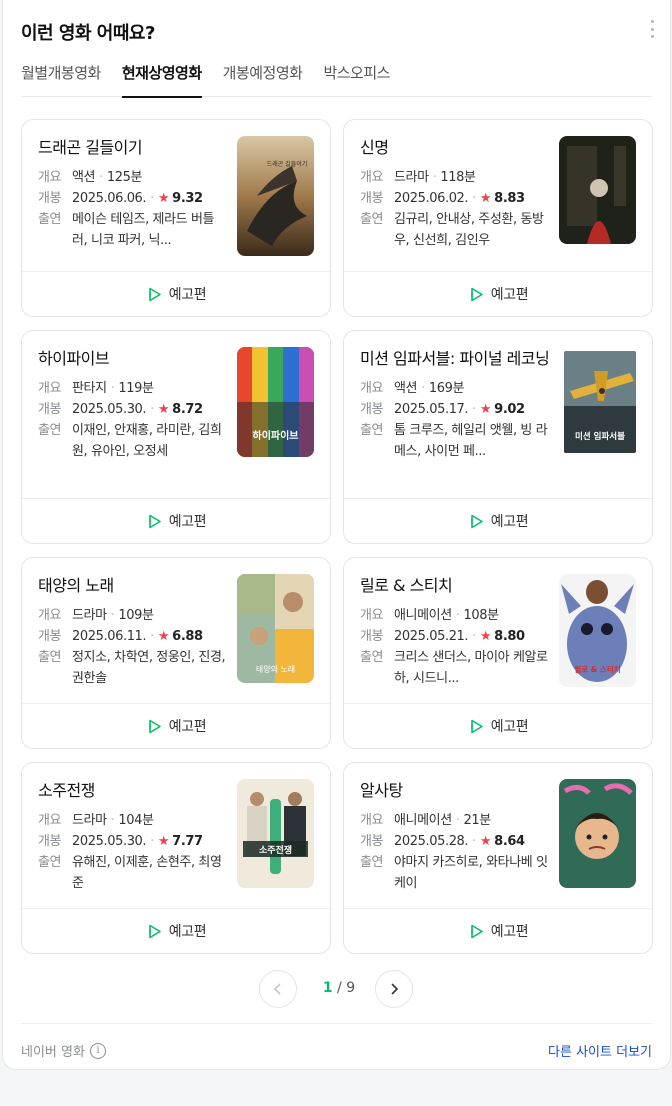 The image size is (672, 1106). What do you see at coordinates (109, 198) in the screenshot?
I see `release-date: 2025.06.06.` at bounding box center [109, 198].